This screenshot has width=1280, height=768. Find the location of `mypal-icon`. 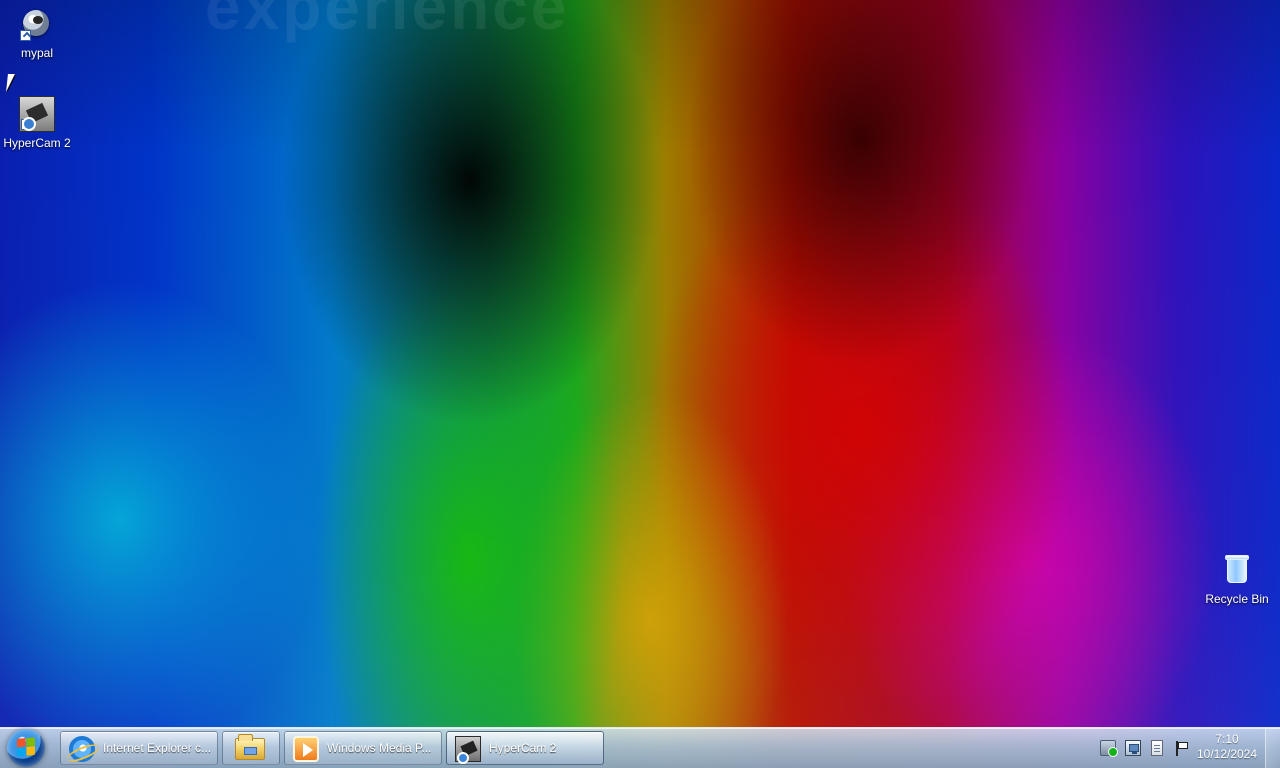

mypal-icon is located at coordinates (37, 24).